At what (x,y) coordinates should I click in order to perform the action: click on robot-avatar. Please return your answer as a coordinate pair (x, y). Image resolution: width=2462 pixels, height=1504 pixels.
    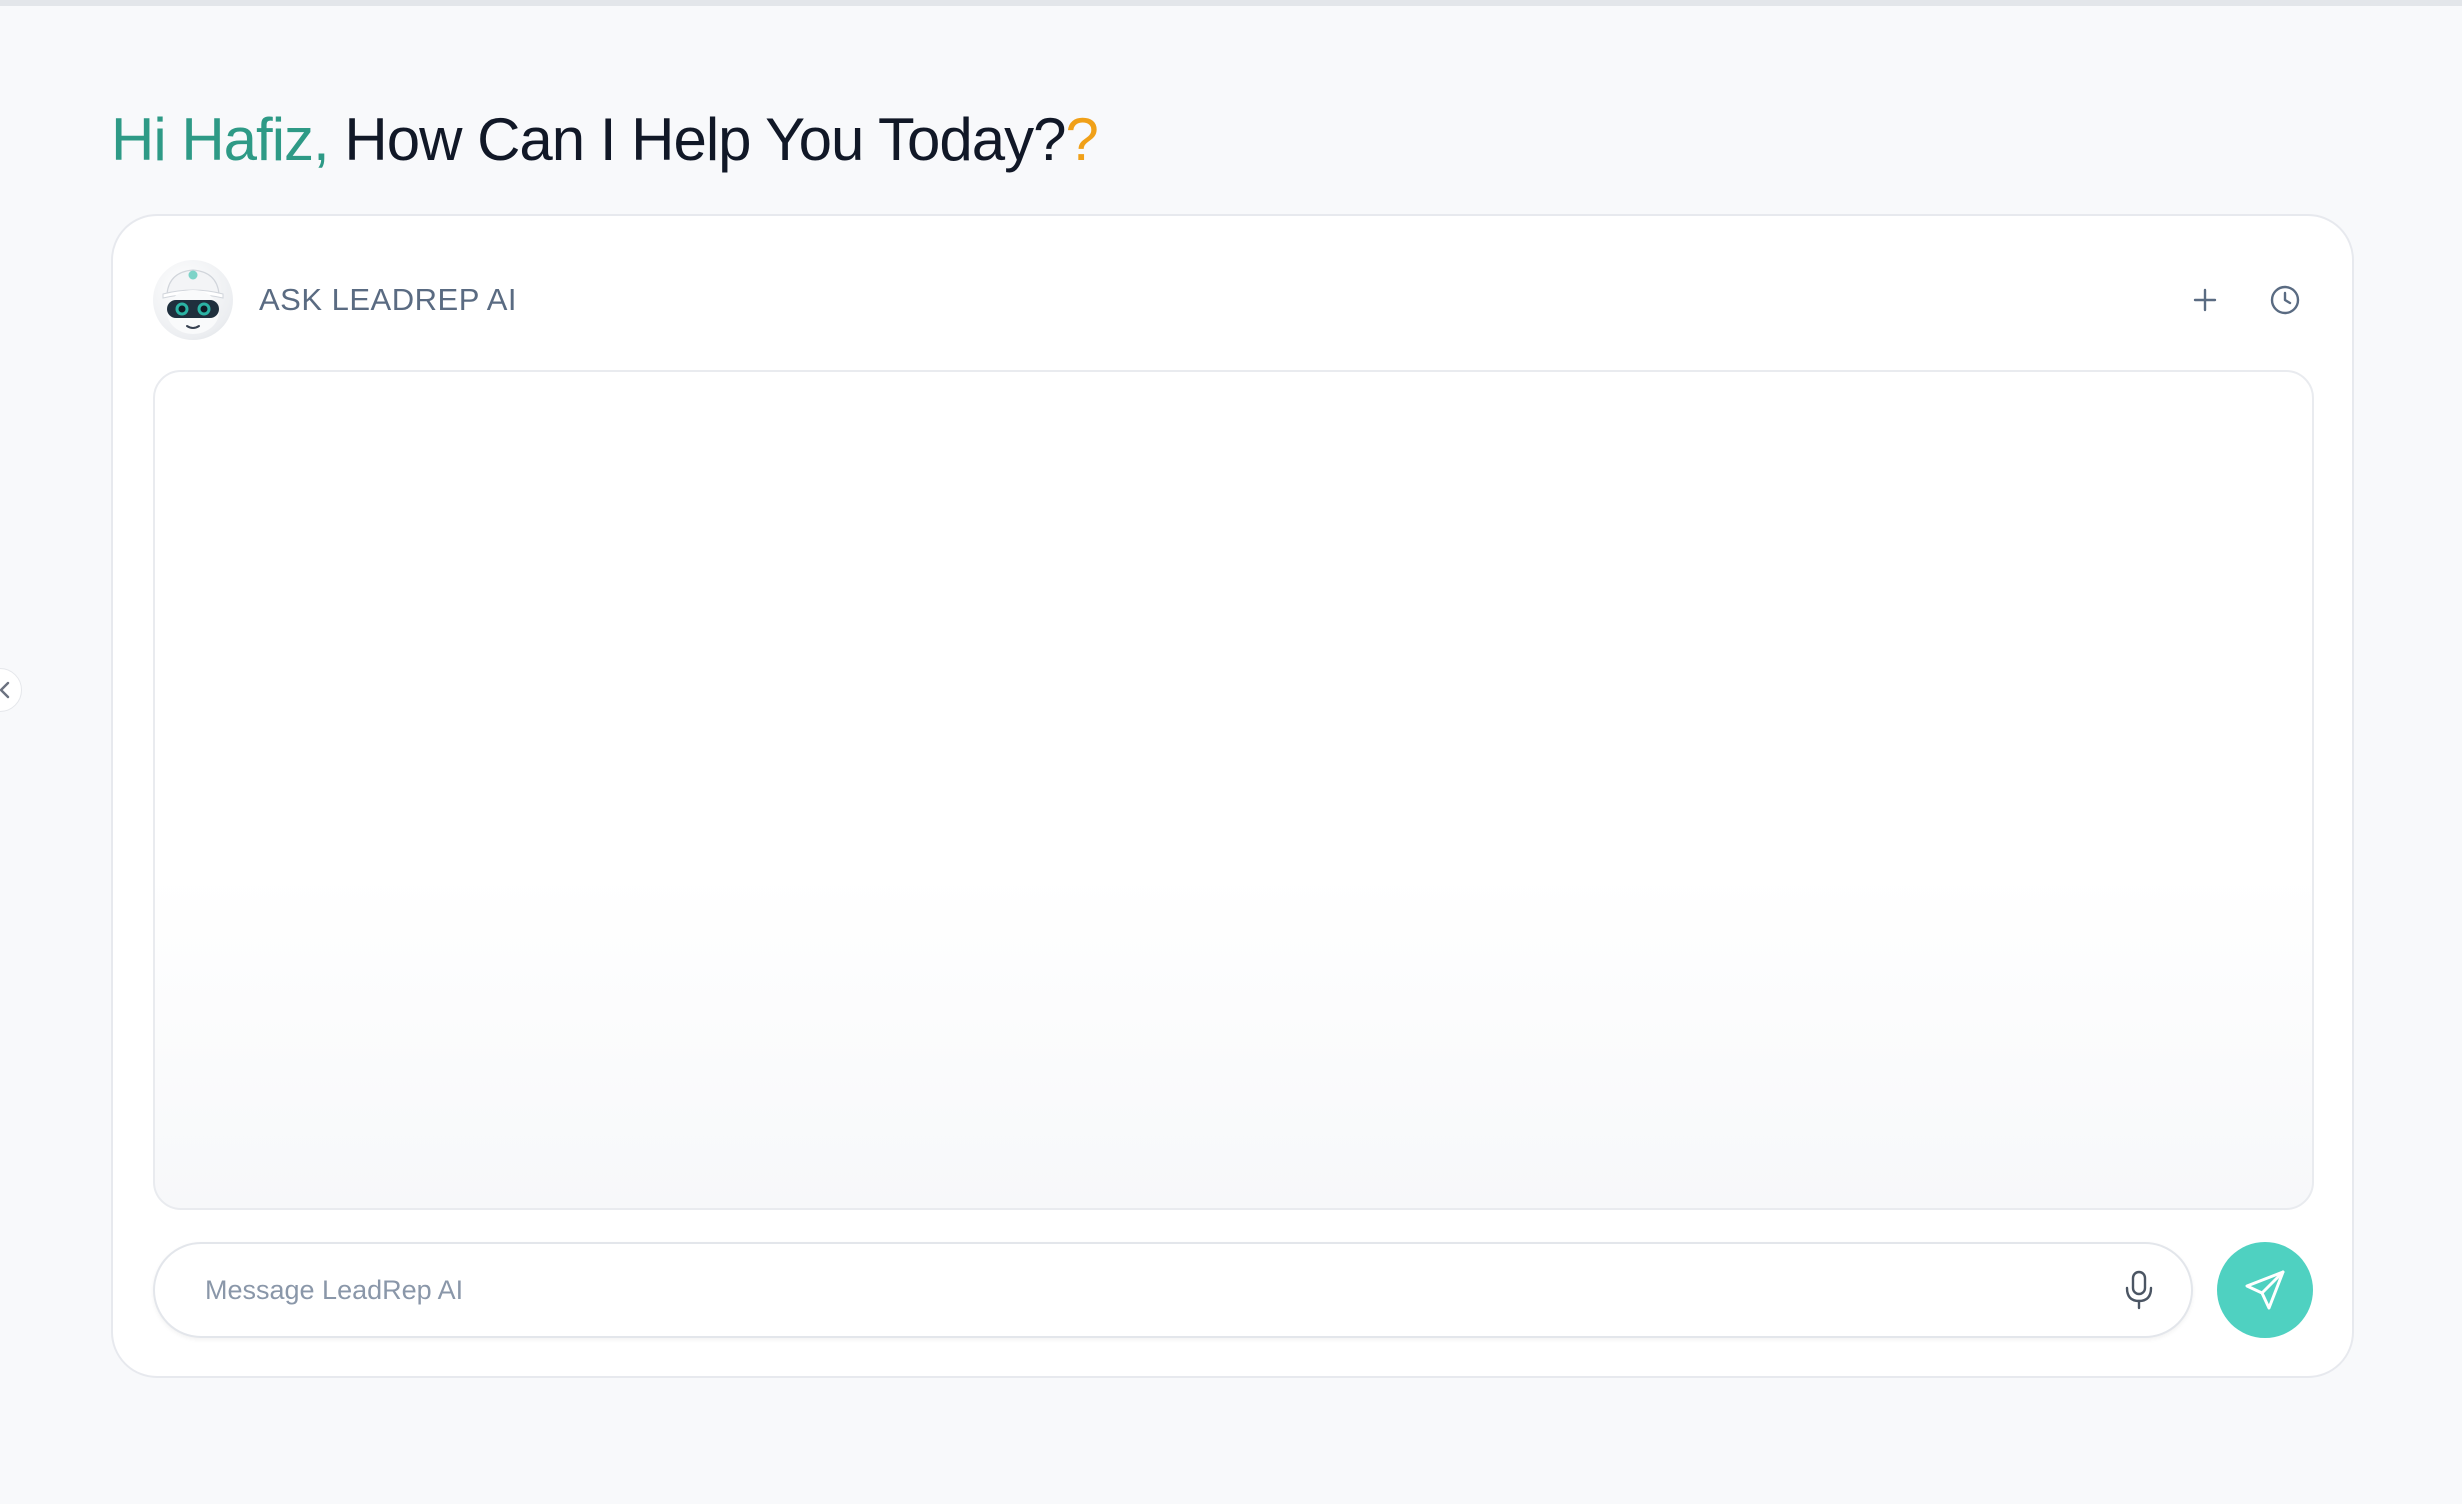
    Looking at the image, I should click on (193, 300).